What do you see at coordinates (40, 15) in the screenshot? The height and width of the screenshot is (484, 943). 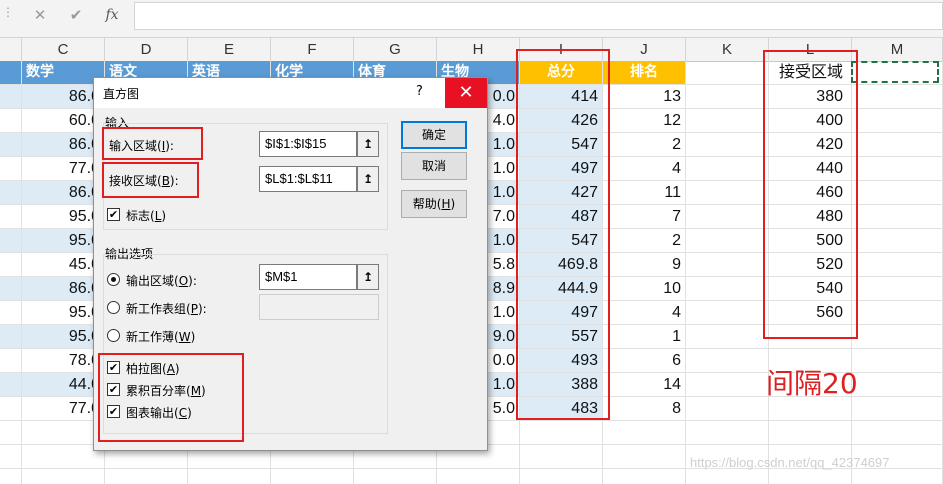 I see `cancel-formula-icon: ✕` at bounding box center [40, 15].